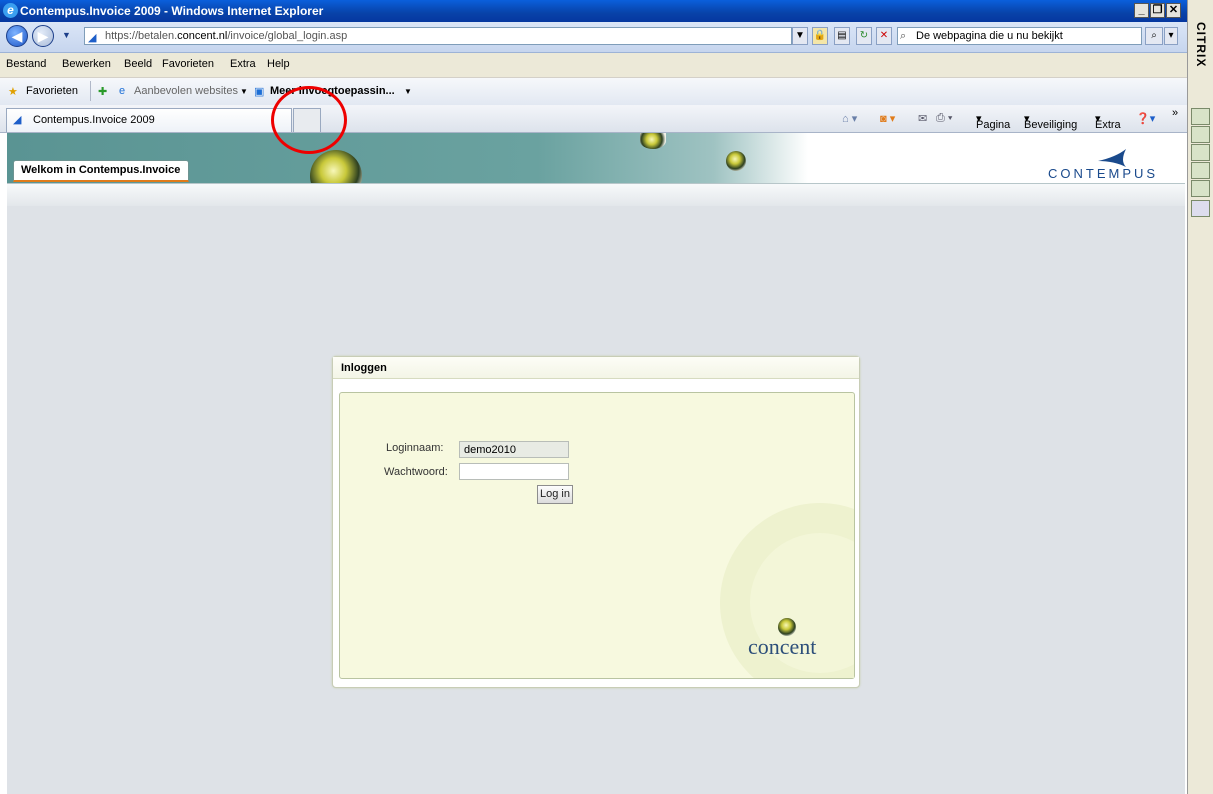  What do you see at coordinates (122, 91) in the screenshot?
I see `ie-recommended-icon: e` at bounding box center [122, 91].